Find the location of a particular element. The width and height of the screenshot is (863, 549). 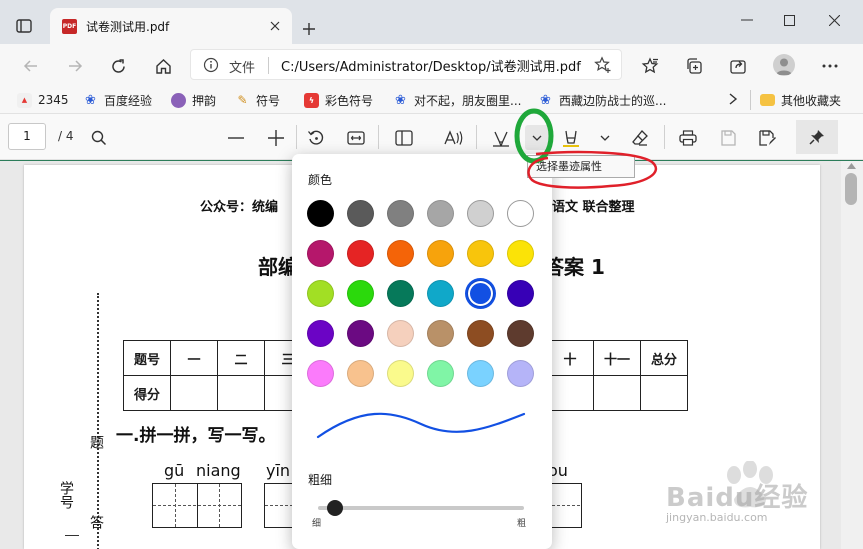

chevron-right-icon is located at coordinates (733, 99).